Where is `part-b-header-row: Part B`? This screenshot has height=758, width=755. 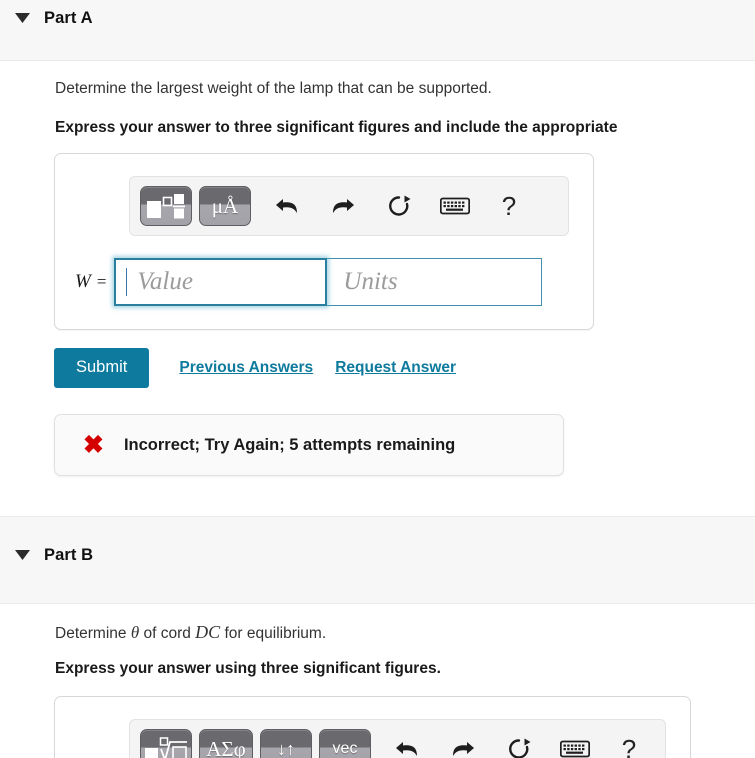 part-b-header-row: Part B is located at coordinates (46, 555).